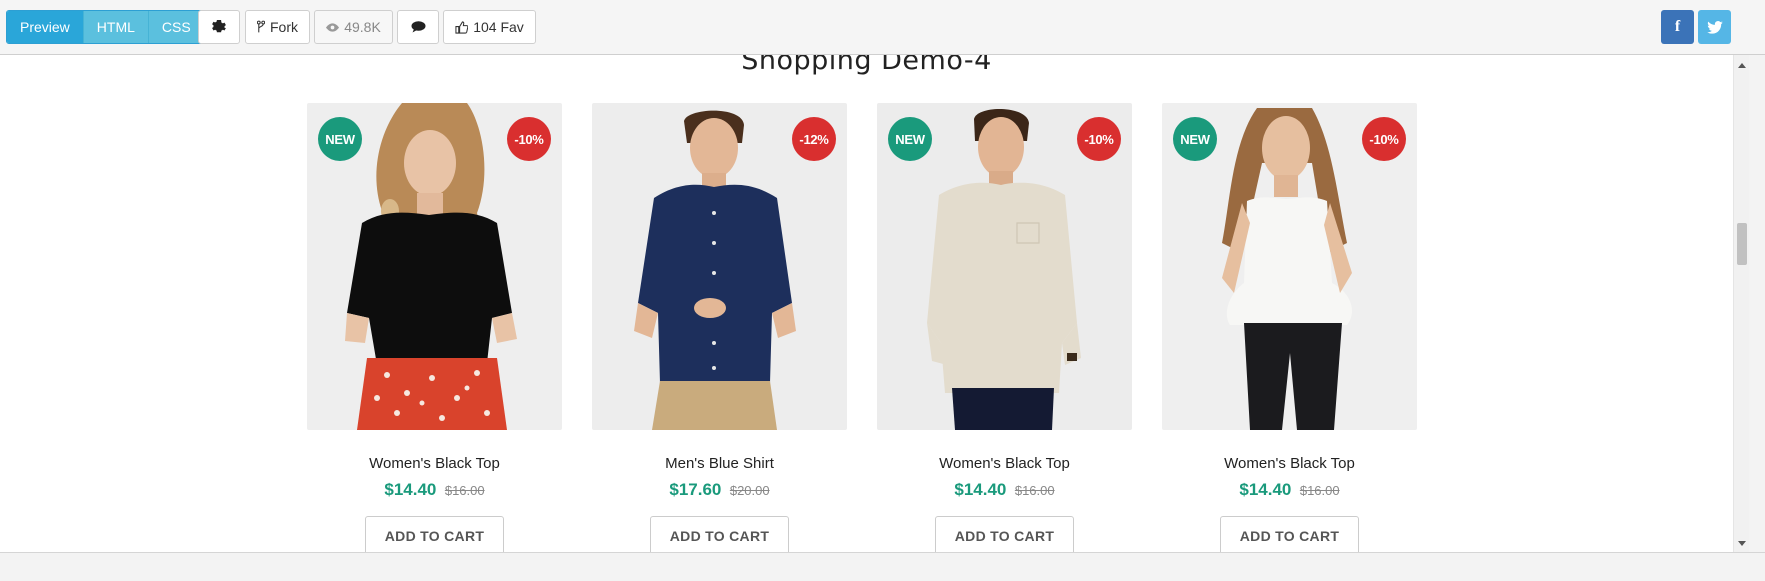  What do you see at coordinates (362, 27) in the screenshot?
I see `views-count: 49.8K` at bounding box center [362, 27].